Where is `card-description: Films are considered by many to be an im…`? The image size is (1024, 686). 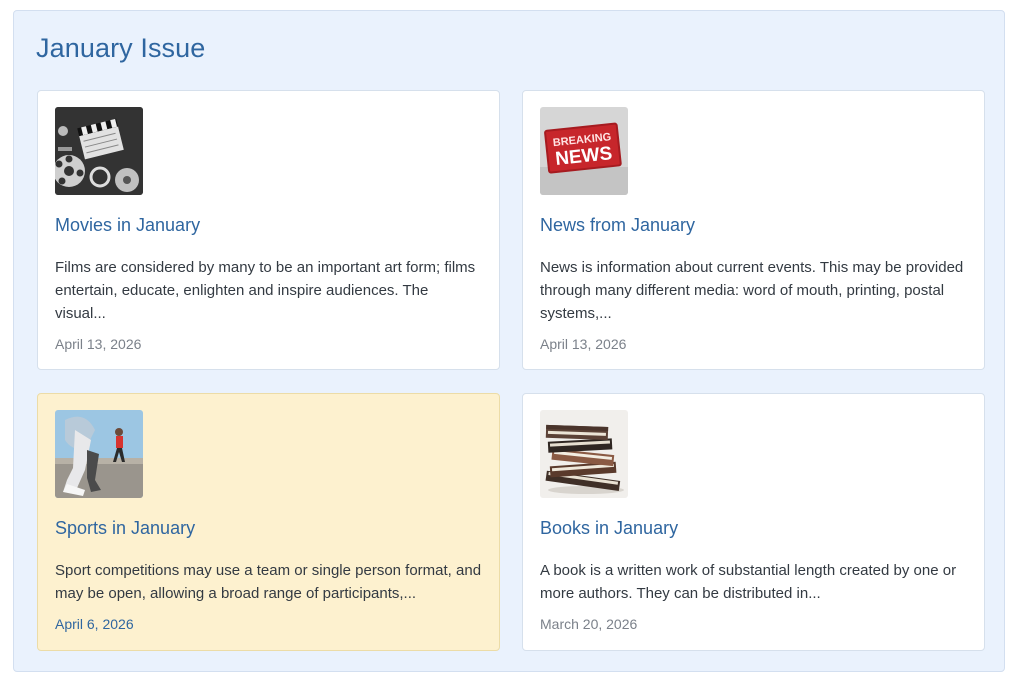 card-description: Films are considered by many to be an im… is located at coordinates (265, 290).